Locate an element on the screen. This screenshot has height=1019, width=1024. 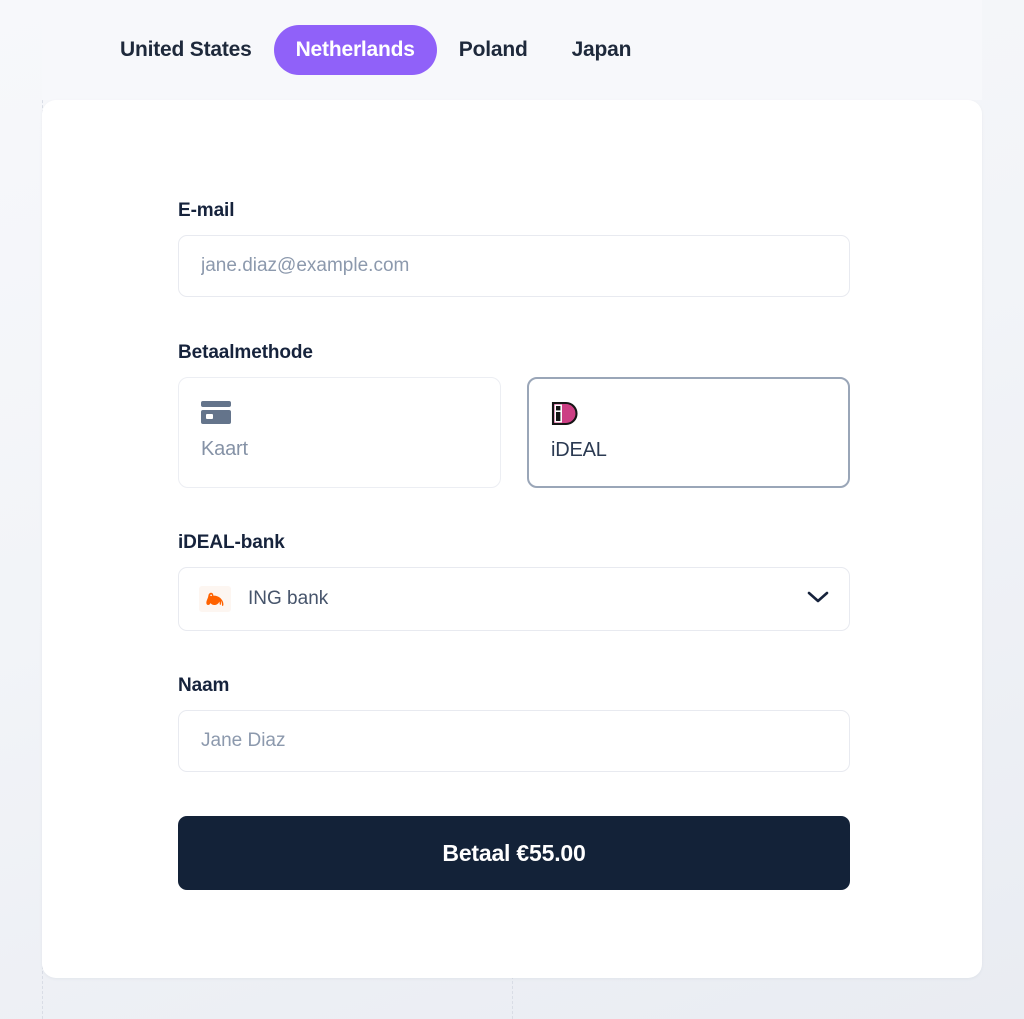
pay-button: Betaal €55.00 is located at coordinates (514, 853).